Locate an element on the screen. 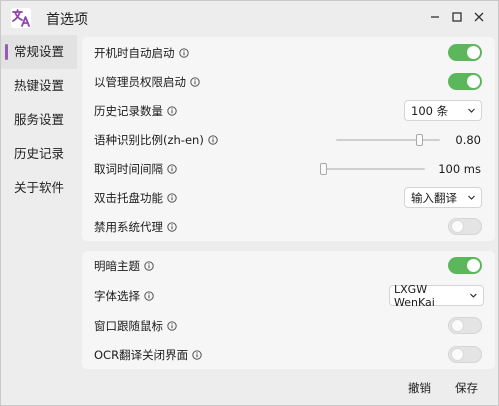 The width and height of the screenshot is (499, 406). setting-label: OCR翻译关闭界面 is located at coordinates (141, 354).